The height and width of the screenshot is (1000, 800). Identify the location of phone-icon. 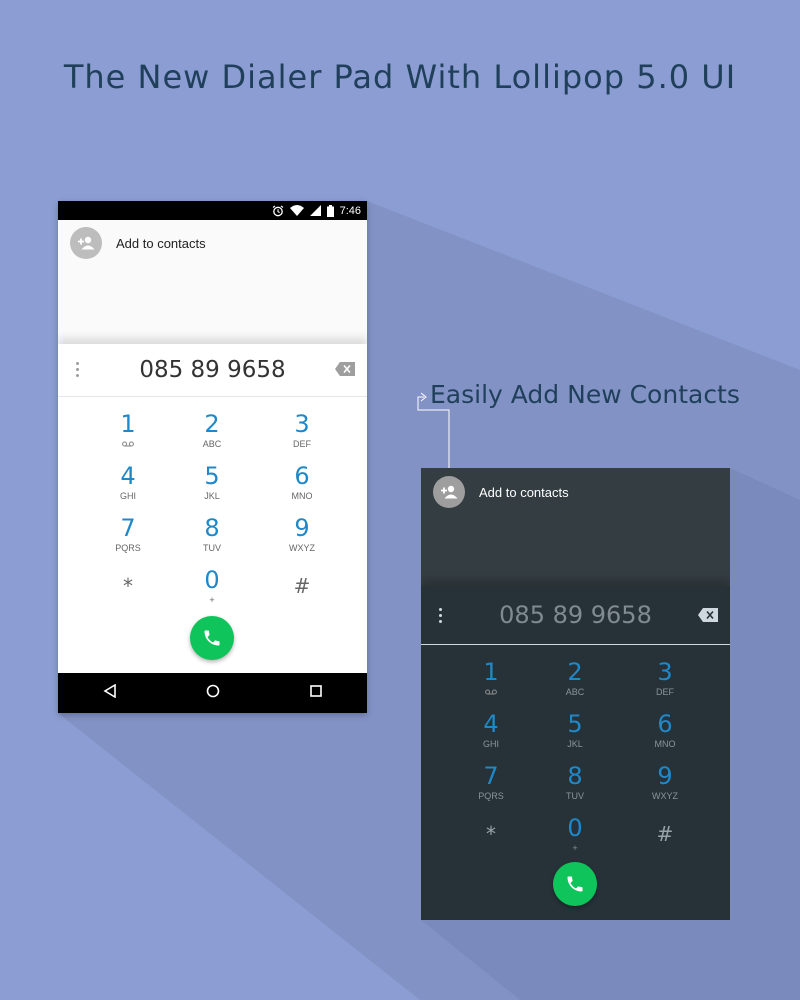
(212, 638).